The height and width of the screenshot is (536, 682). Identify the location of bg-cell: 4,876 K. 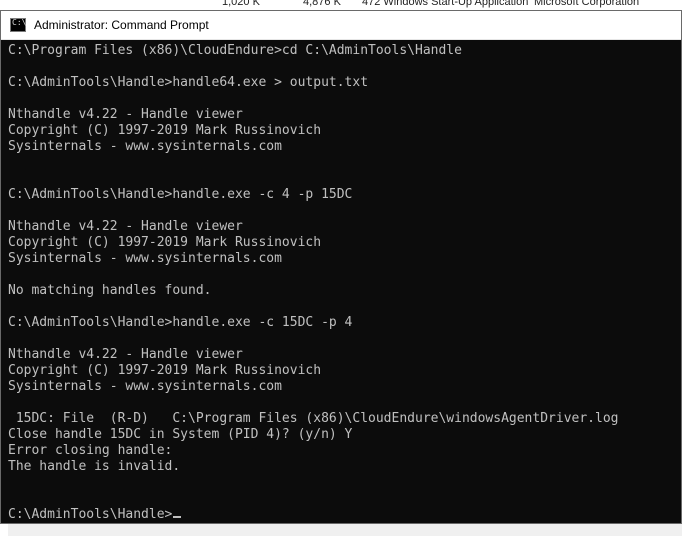
(322, 4).